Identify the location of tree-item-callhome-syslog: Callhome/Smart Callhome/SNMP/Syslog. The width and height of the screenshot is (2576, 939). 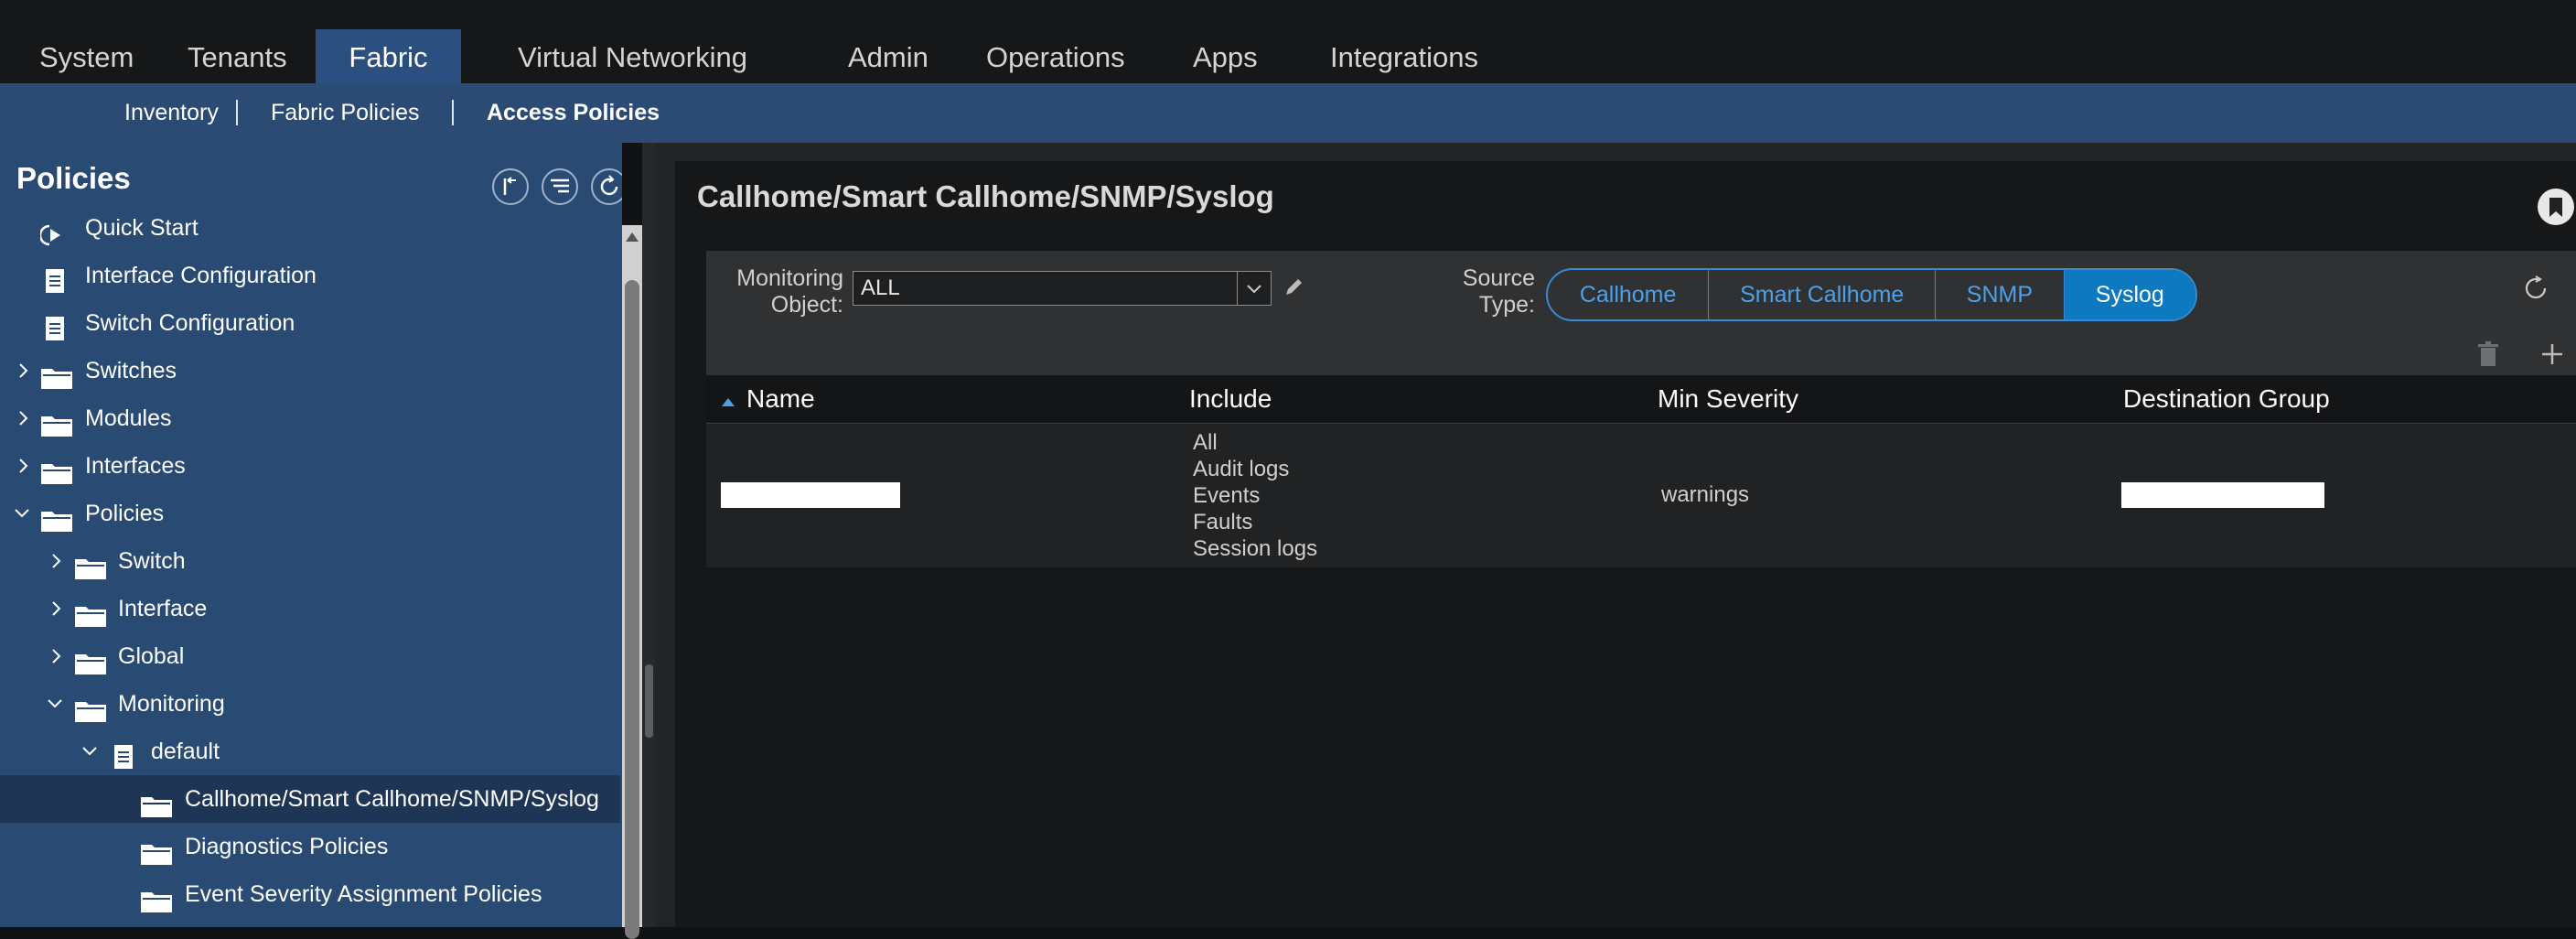
(310, 799).